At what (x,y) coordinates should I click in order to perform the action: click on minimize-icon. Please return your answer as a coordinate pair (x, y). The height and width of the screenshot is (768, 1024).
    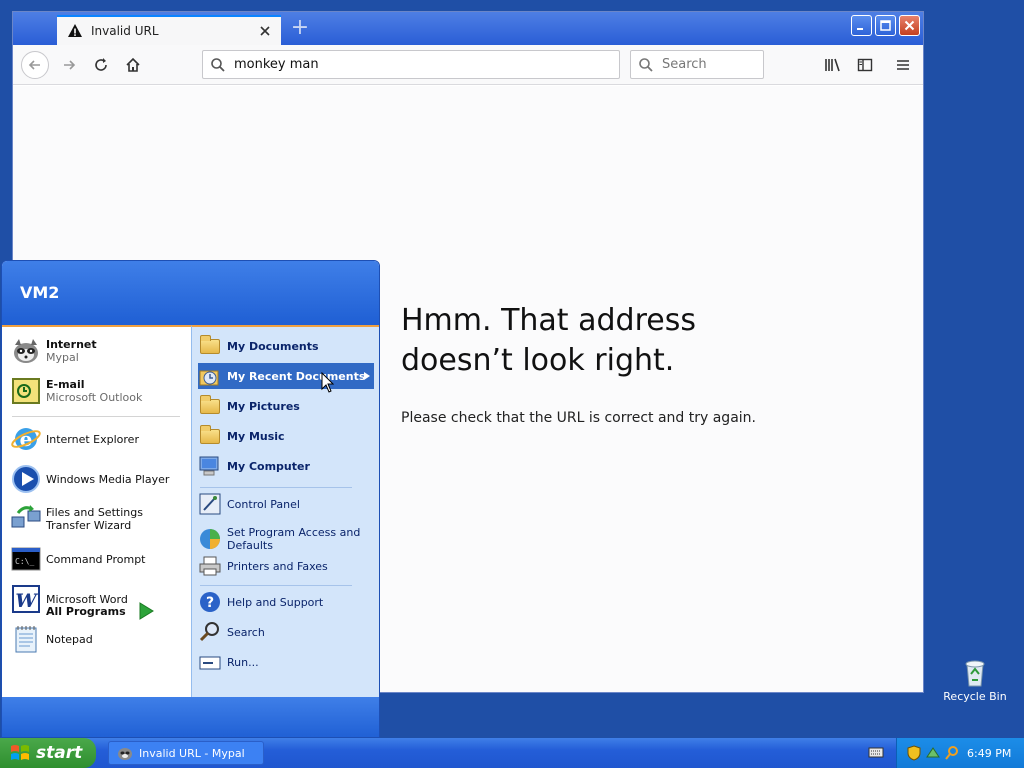
    Looking at the image, I should click on (860, 29).